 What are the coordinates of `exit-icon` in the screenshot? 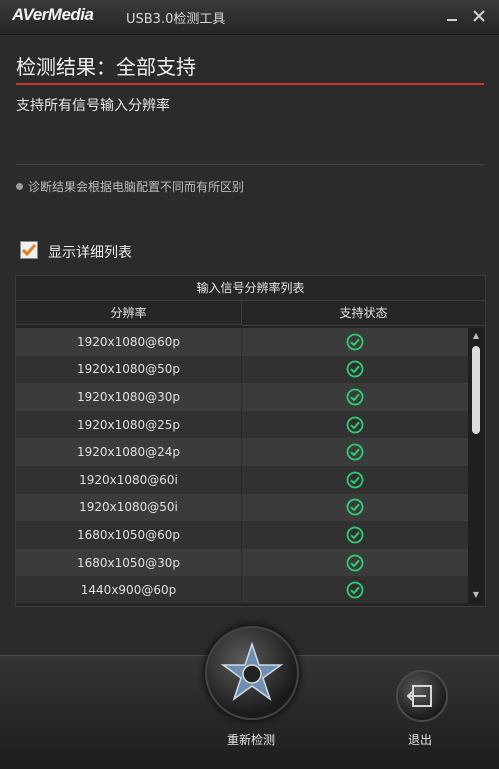 It's located at (419, 696).